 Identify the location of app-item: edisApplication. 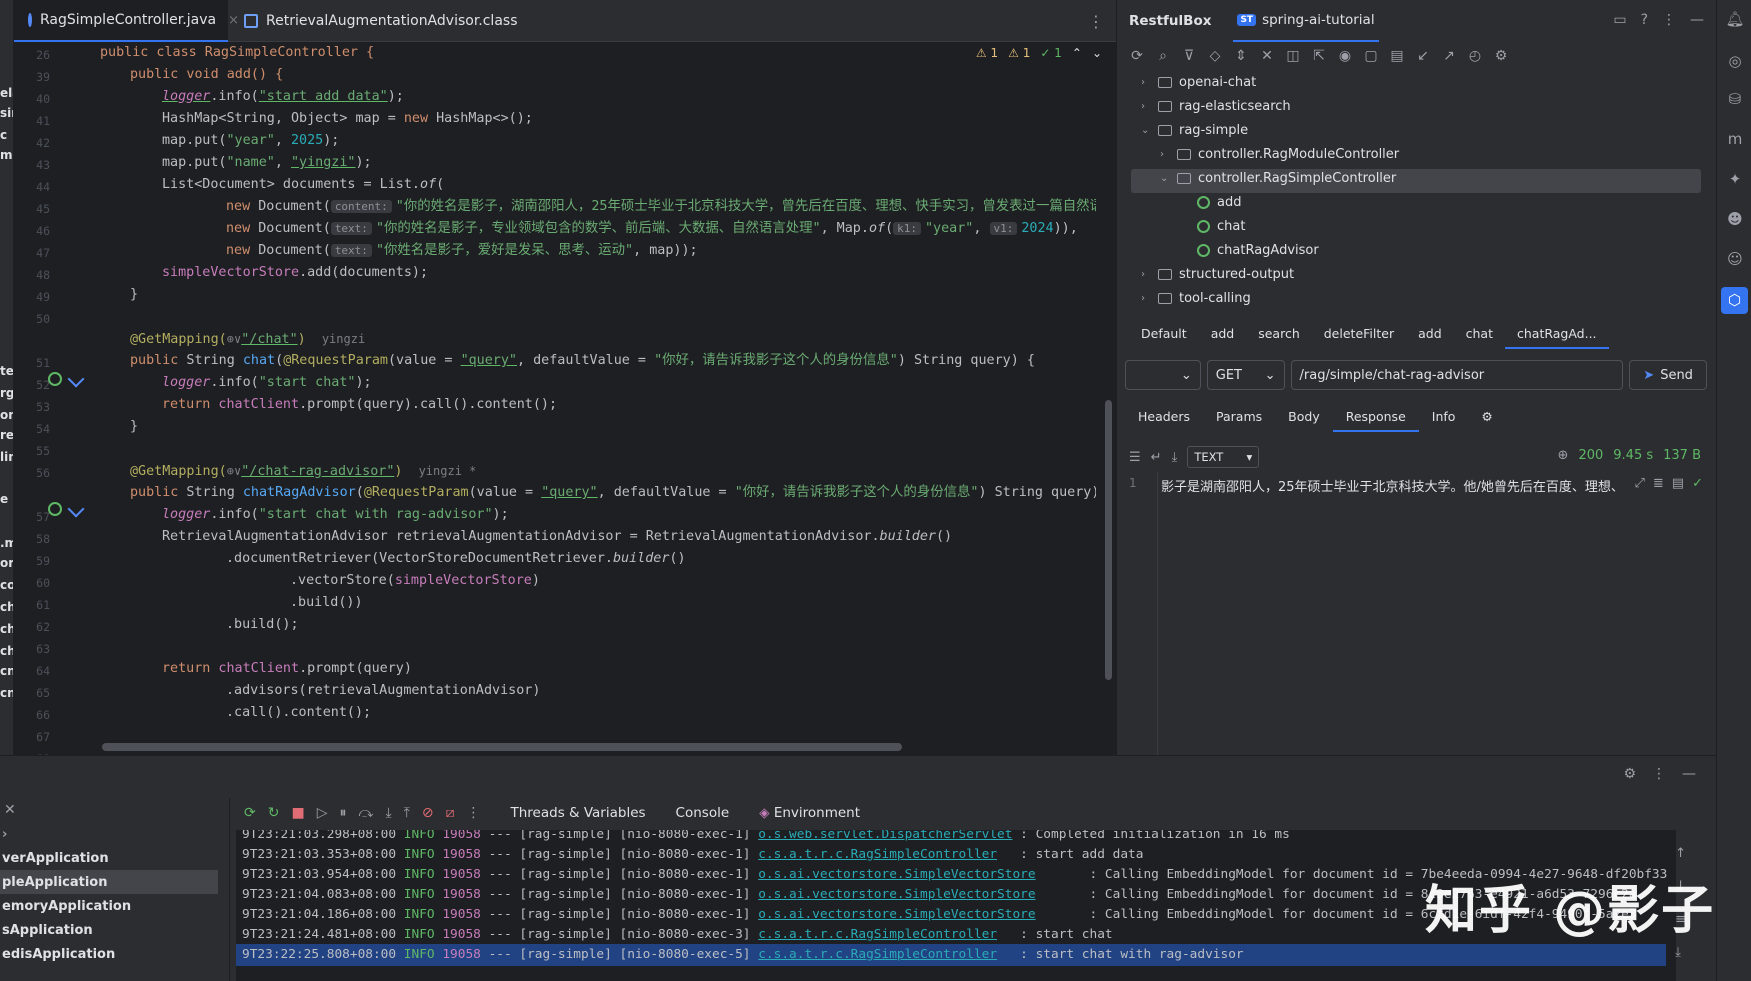
(109, 954).